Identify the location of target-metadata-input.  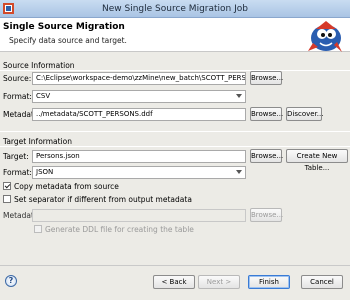
(139, 215).